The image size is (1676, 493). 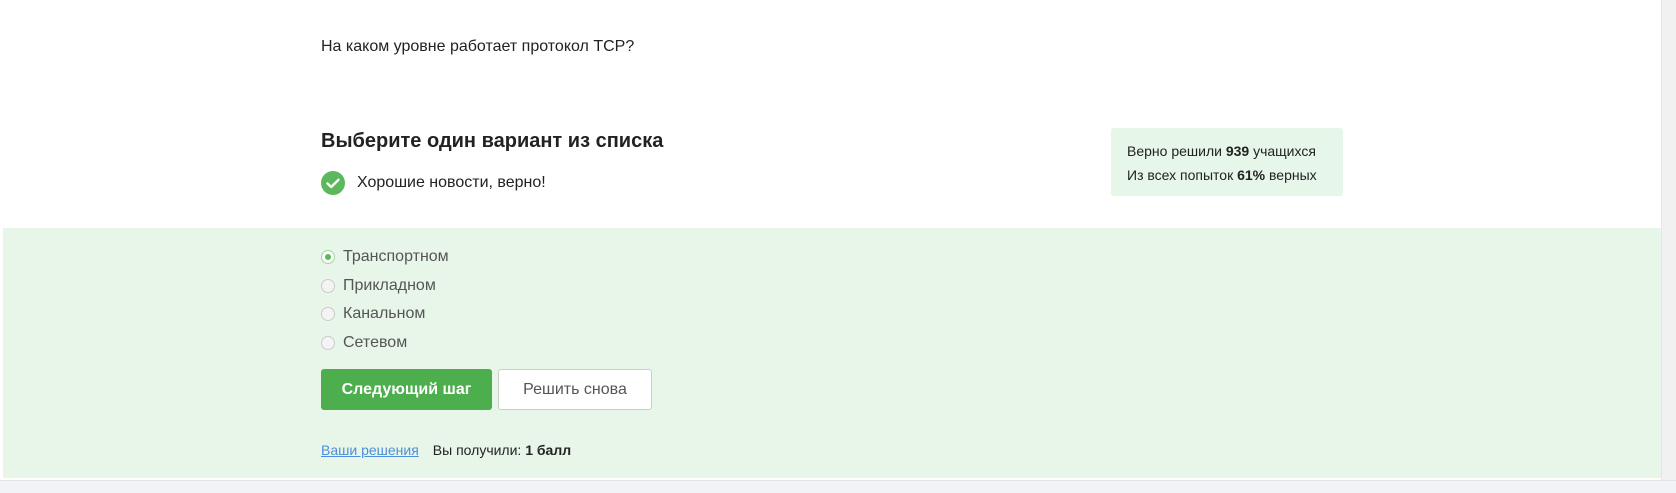 What do you see at coordinates (548, 450) in the screenshot?
I see `score-value: 1 балл` at bounding box center [548, 450].